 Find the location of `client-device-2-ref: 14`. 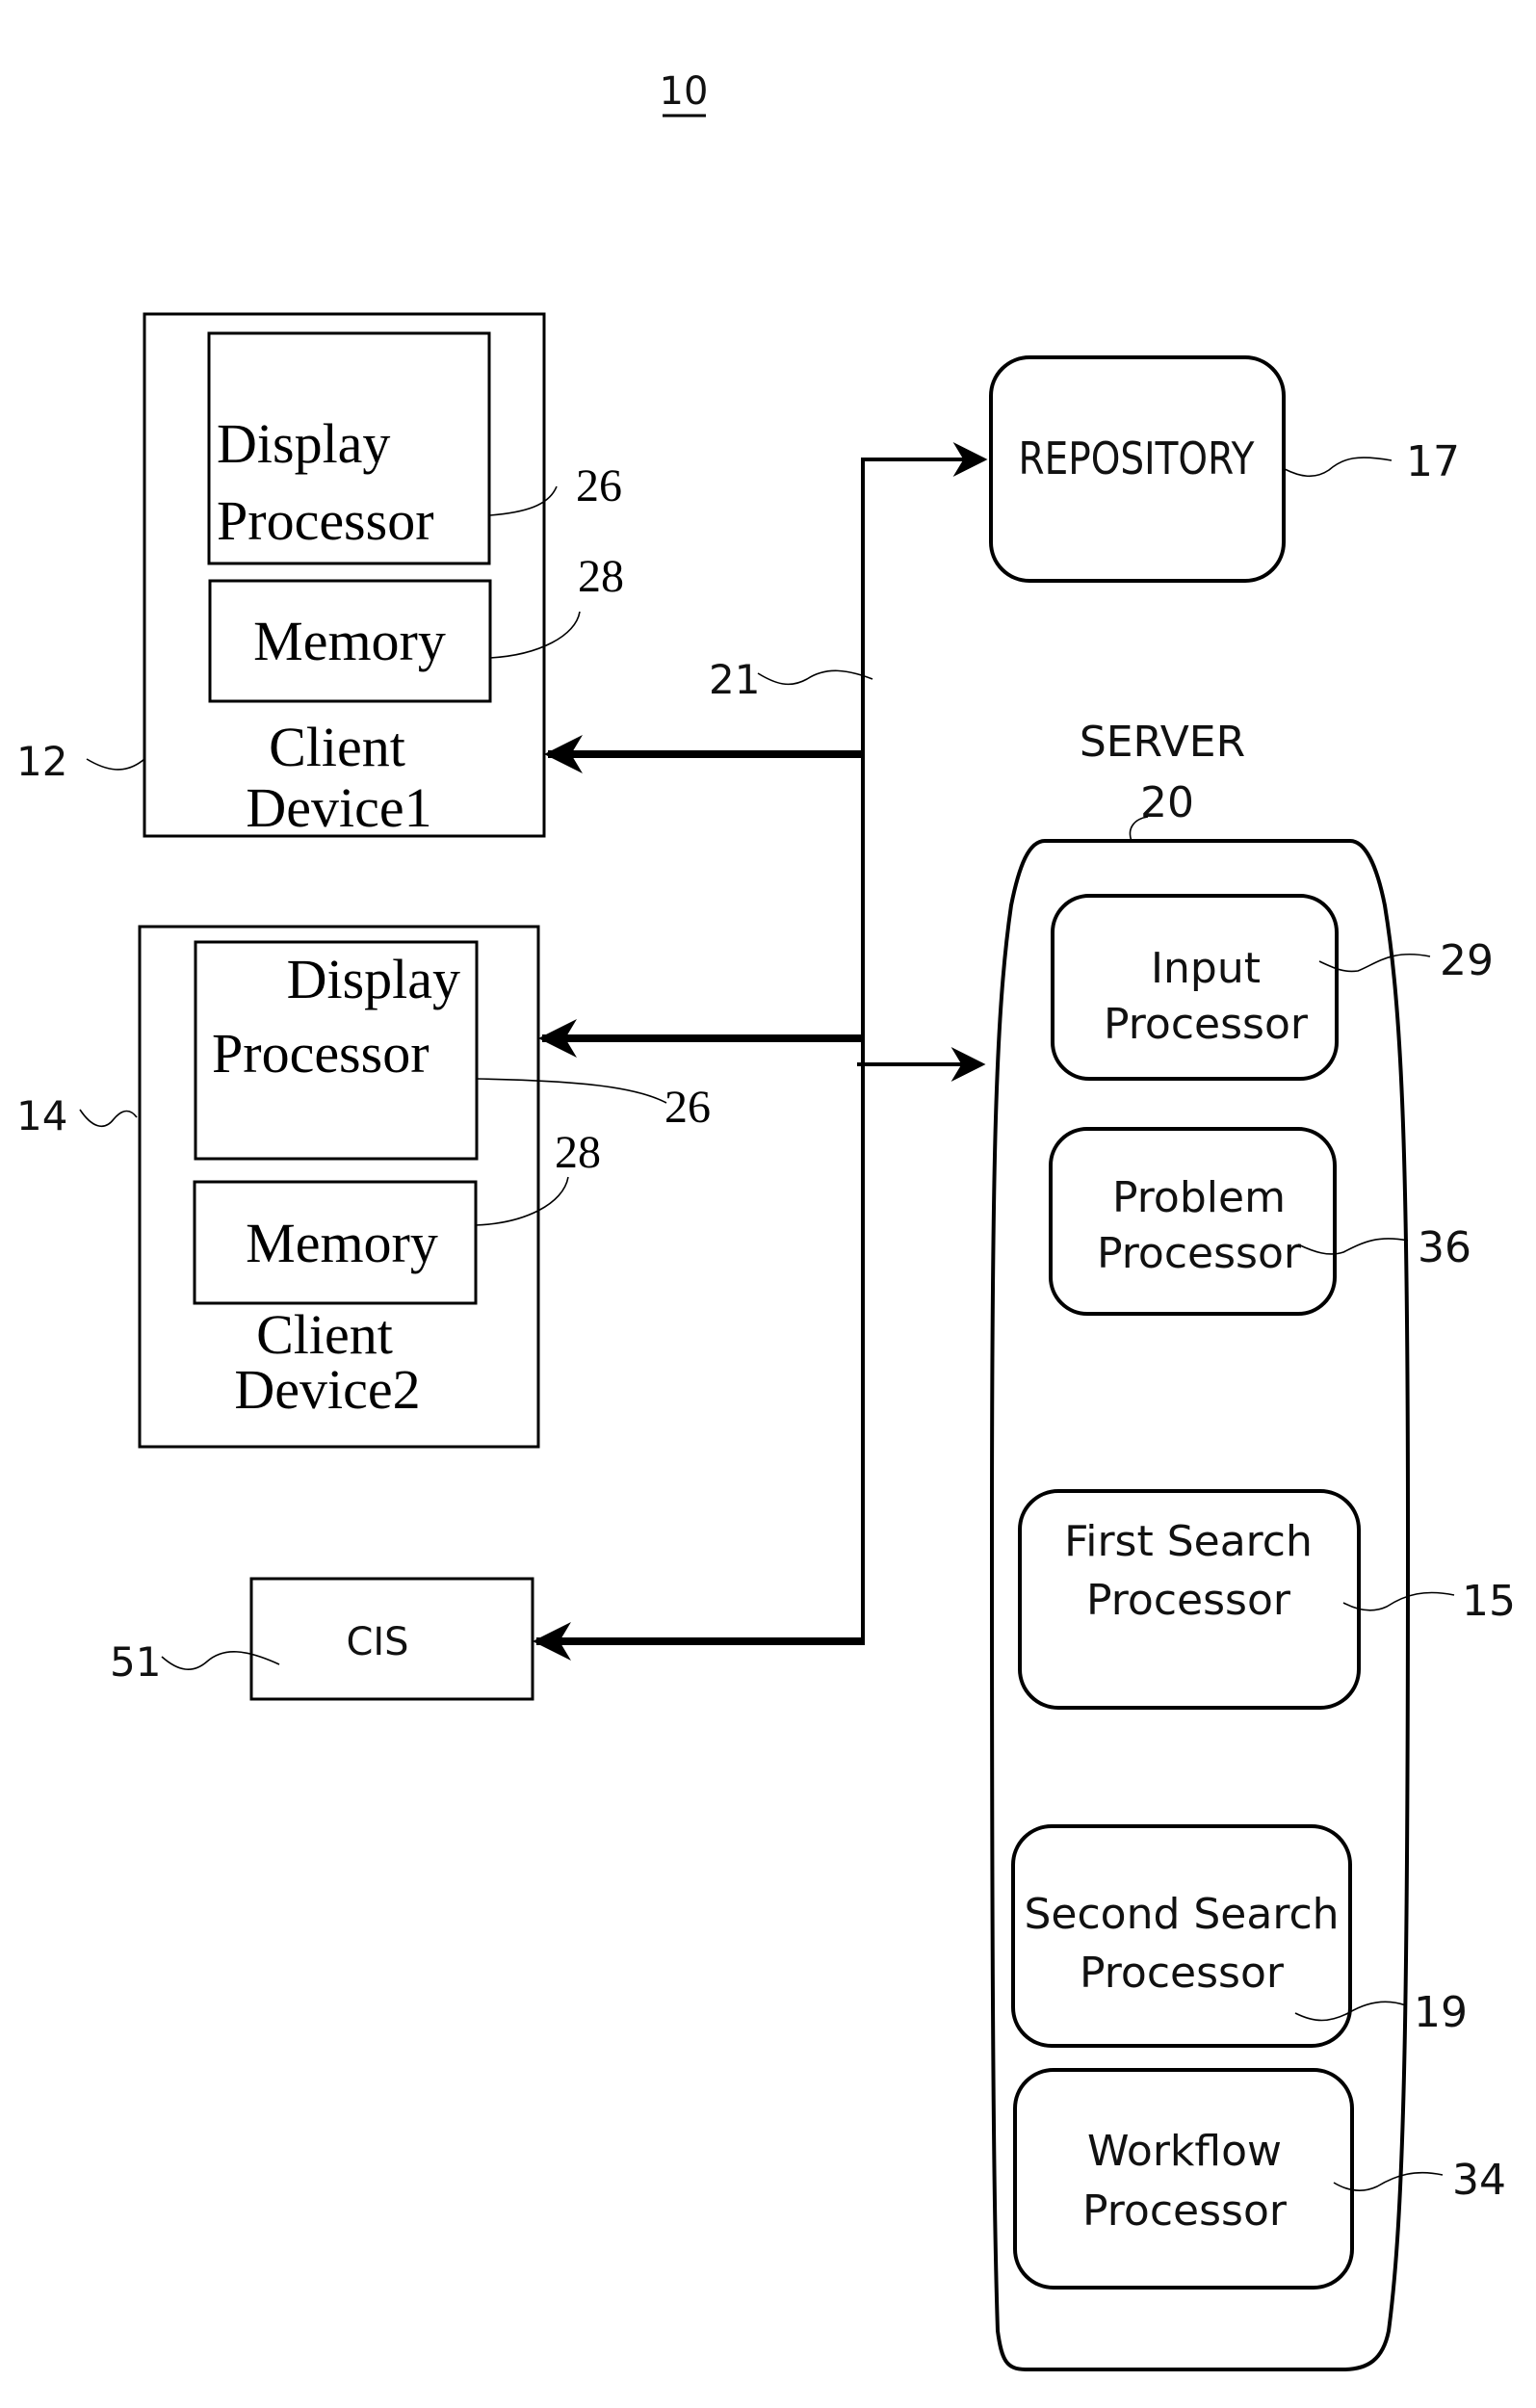

client-device-2-ref: 14 is located at coordinates (41, 1115).